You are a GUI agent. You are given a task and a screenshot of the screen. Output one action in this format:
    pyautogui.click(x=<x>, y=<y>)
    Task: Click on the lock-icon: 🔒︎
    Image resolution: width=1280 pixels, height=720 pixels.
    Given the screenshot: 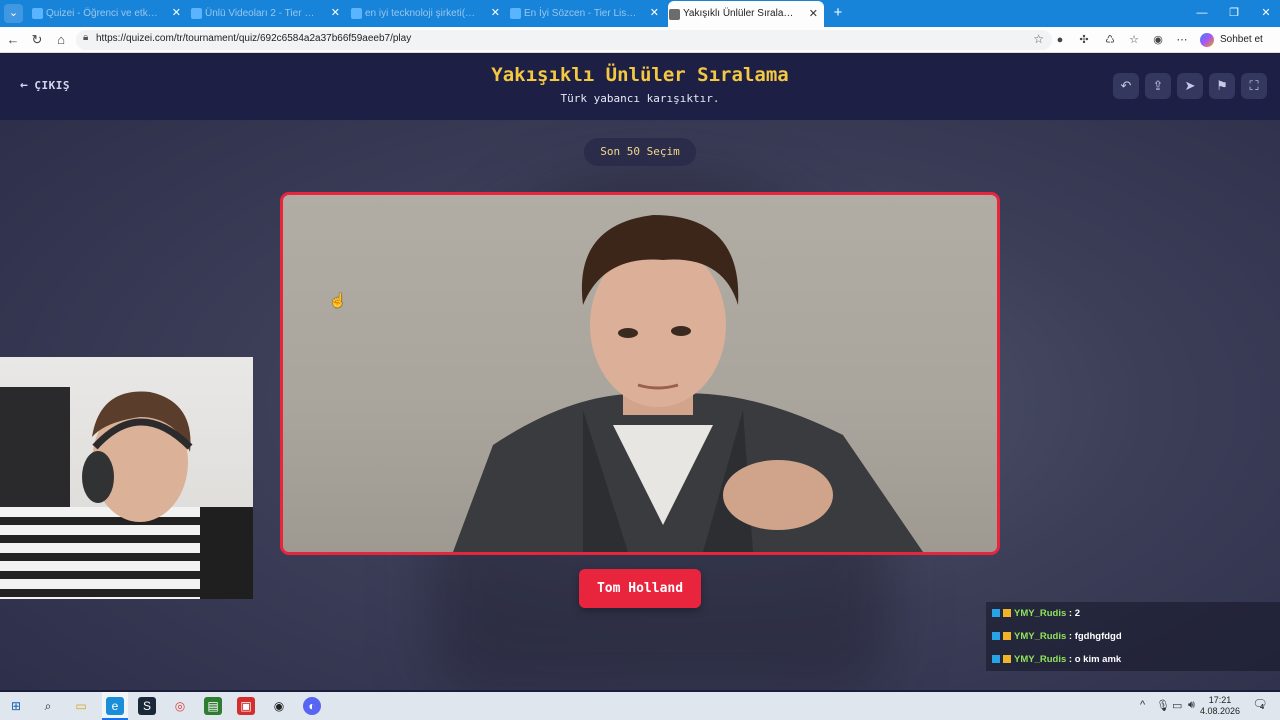 What is the action you would take?
    pyautogui.click(x=86, y=37)
    